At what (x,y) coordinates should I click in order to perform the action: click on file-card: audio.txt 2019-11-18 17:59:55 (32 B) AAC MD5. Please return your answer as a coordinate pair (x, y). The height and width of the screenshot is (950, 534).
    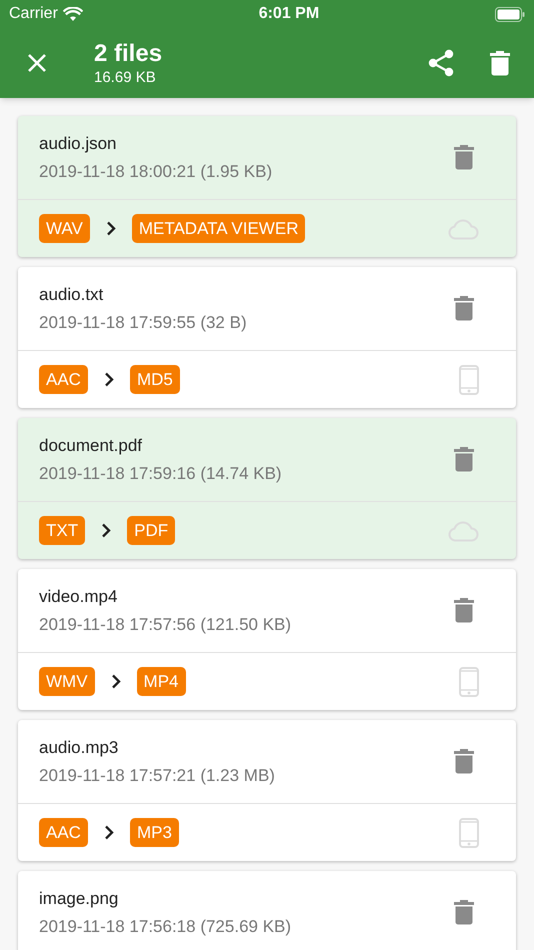
    Looking at the image, I should click on (267, 337).